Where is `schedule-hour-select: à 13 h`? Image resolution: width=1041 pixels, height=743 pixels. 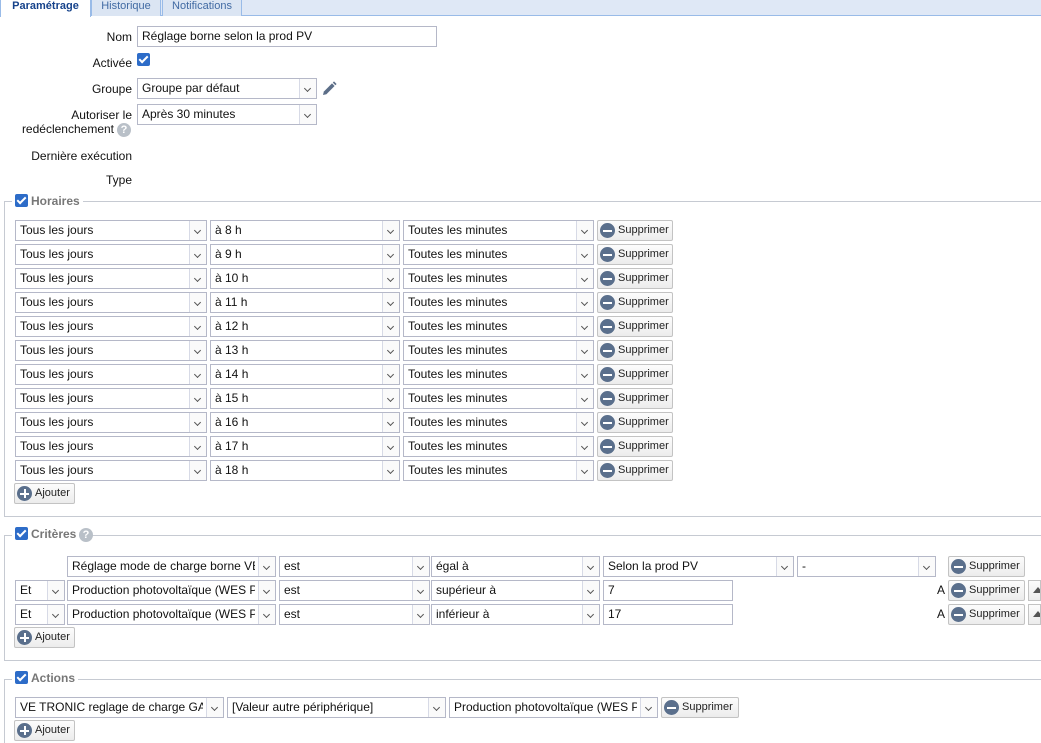
schedule-hour-select: à 13 h is located at coordinates (305, 350).